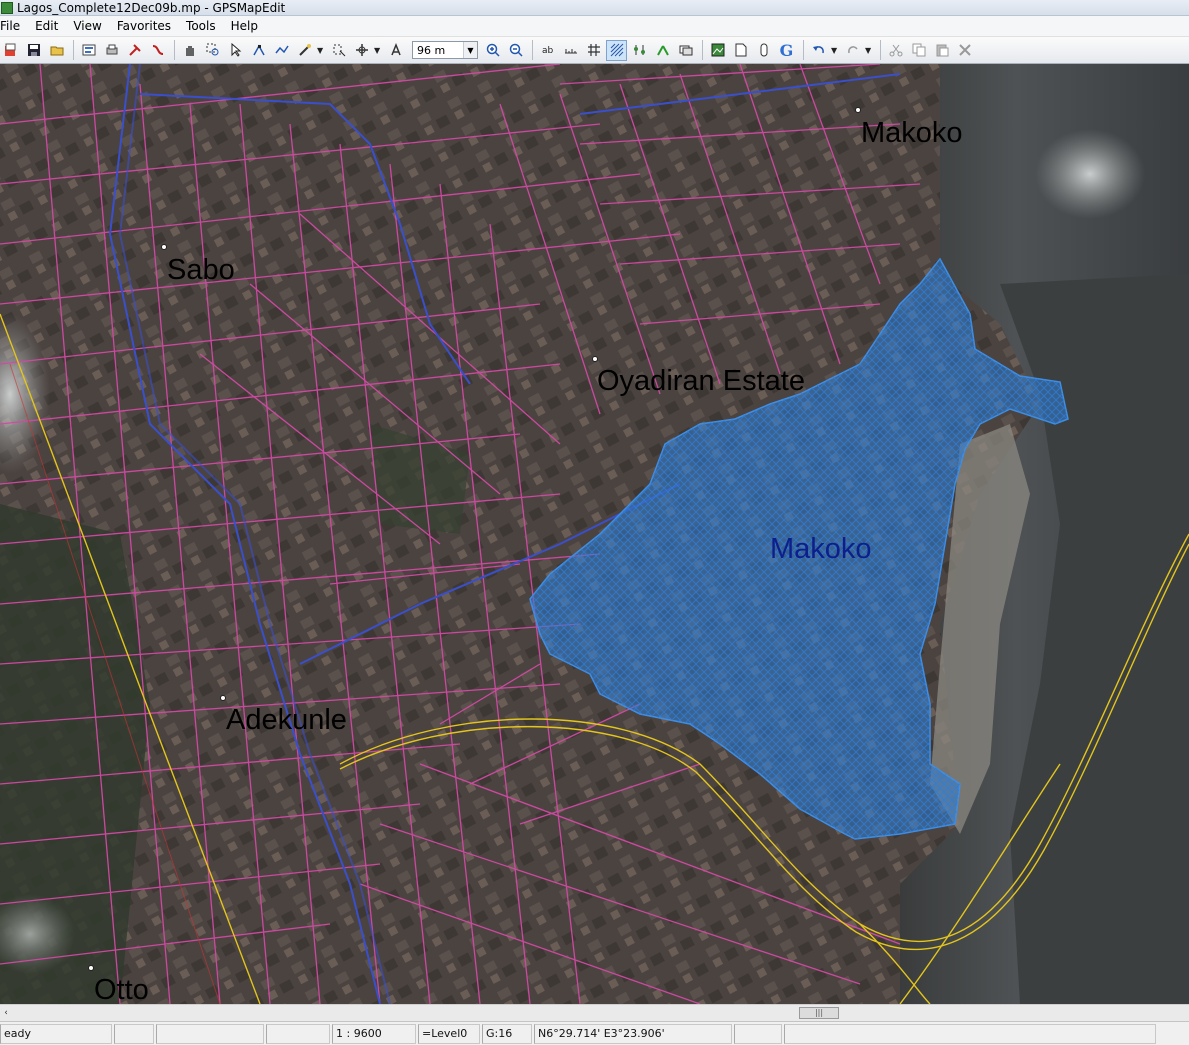  Describe the element at coordinates (701, 381) in the screenshot. I see `place-label-oyadiran-estate: Oyadiran Estate` at that location.